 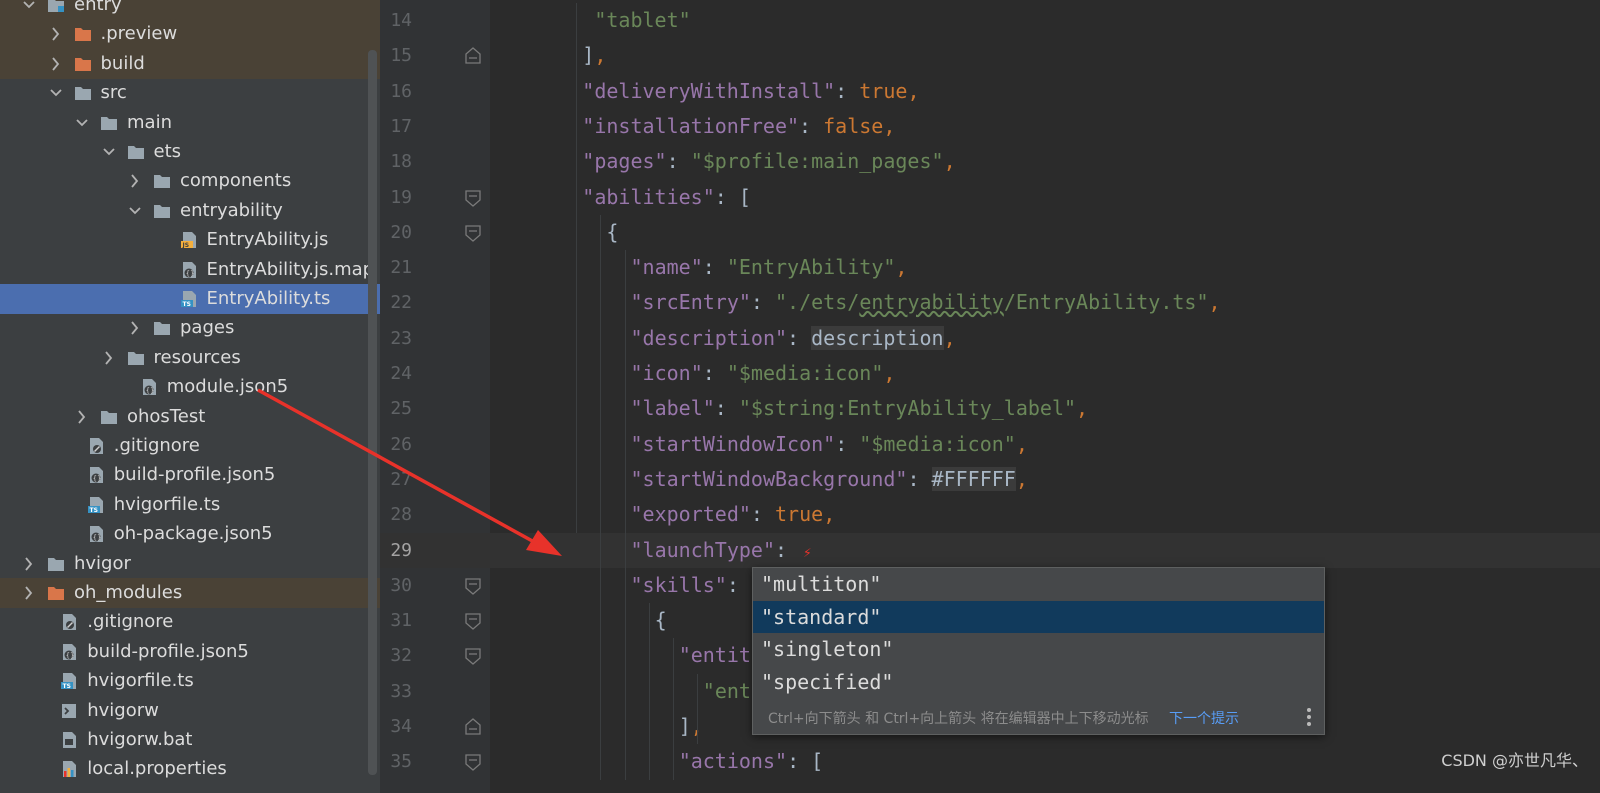 I want to click on completion-item: "multiton", so click(x=1038, y=584).